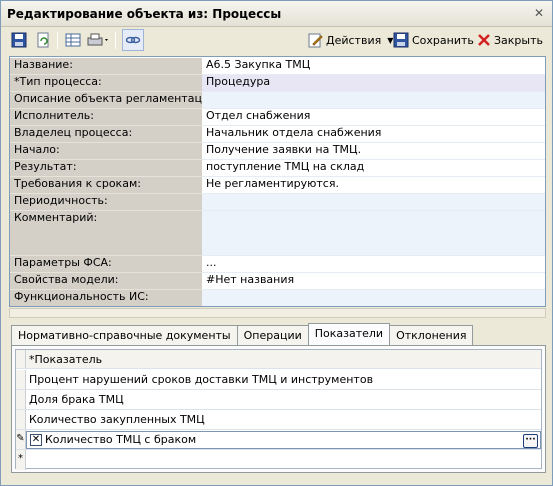  I want to click on property-row-comment: Комментарий:, so click(277, 233).